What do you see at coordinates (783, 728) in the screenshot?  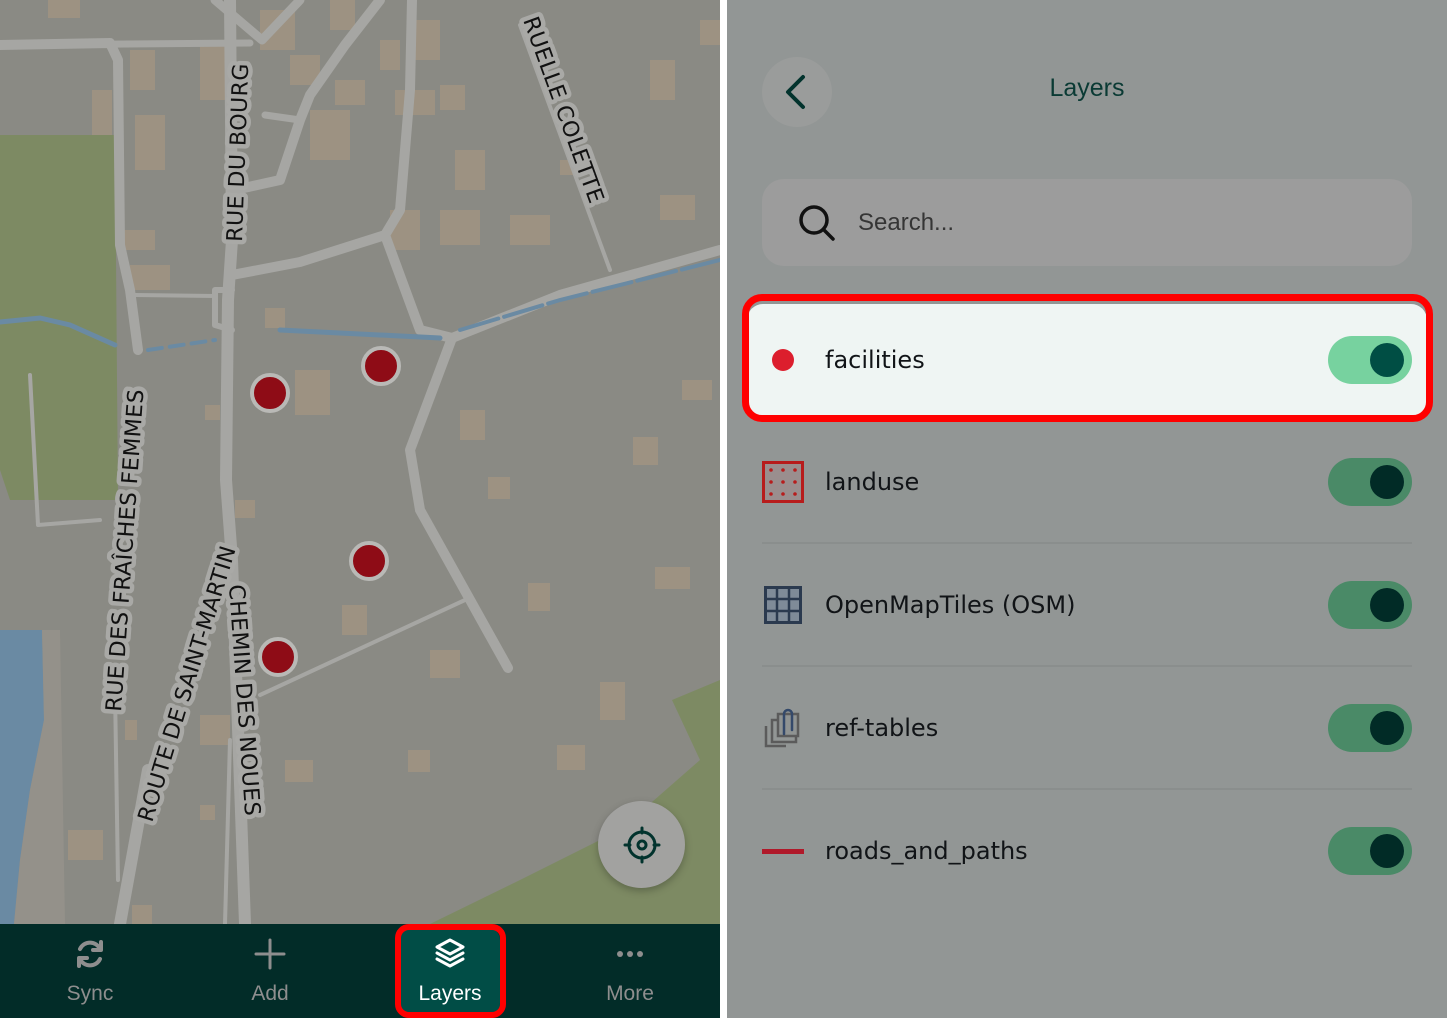 I see `attachment-table-icon` at bounding box center [783, 728].